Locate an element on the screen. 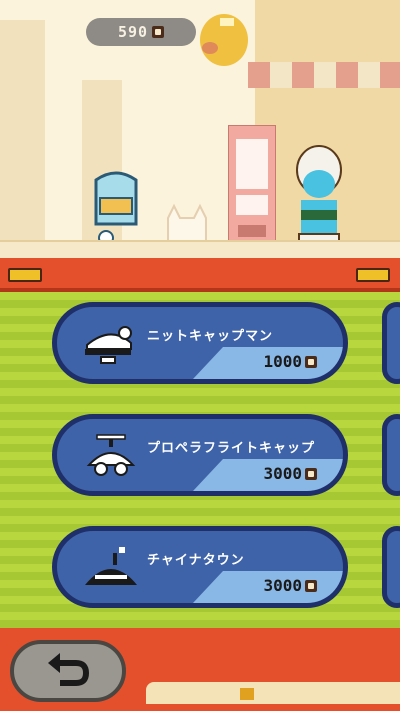 This screenshot has height=711, width=400. shop-item-knit-cap: ニットキャップマン 1000 is located at coordinates (200, 343).